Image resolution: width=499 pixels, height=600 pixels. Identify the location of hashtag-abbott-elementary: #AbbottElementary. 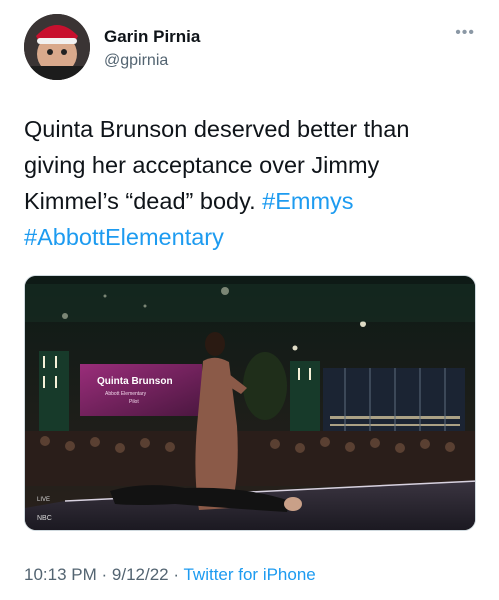
(124, 237).